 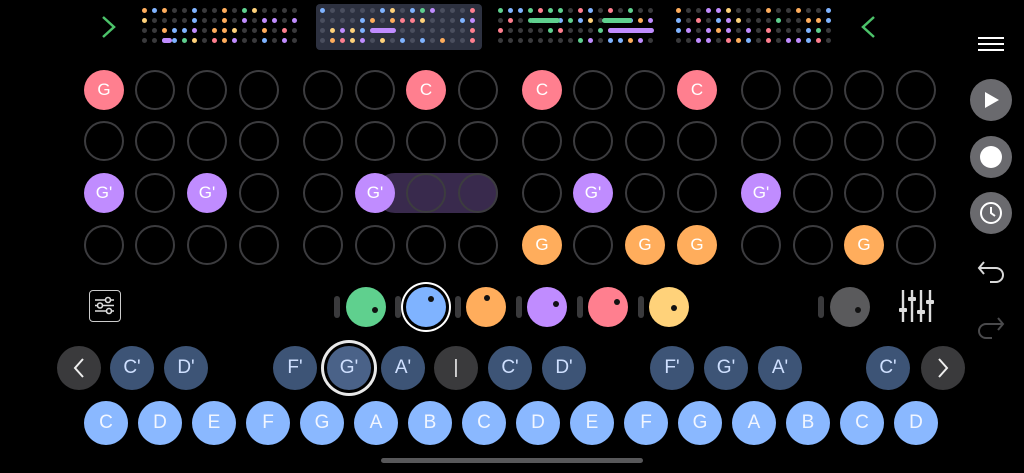 What do you see at coordinates (608, 307) in the screenshot?
I see `pink-instrument-knob` at bounding box center [608, 307].